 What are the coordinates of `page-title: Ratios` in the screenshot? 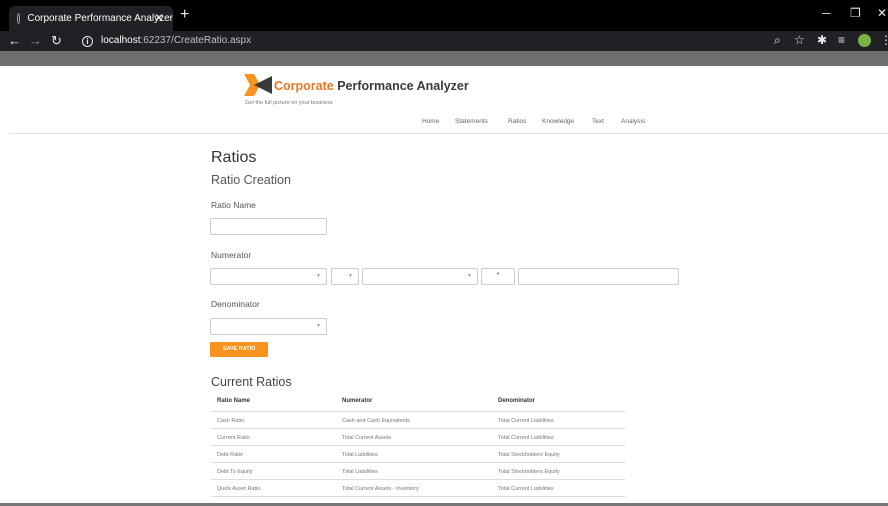 It's located at (234, 157).